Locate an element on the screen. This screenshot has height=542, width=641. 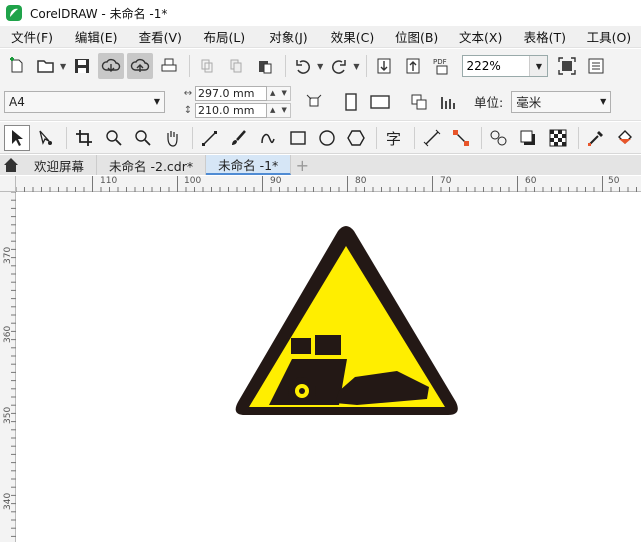
ruler-label: 110 is located at coordinates (109, 181).